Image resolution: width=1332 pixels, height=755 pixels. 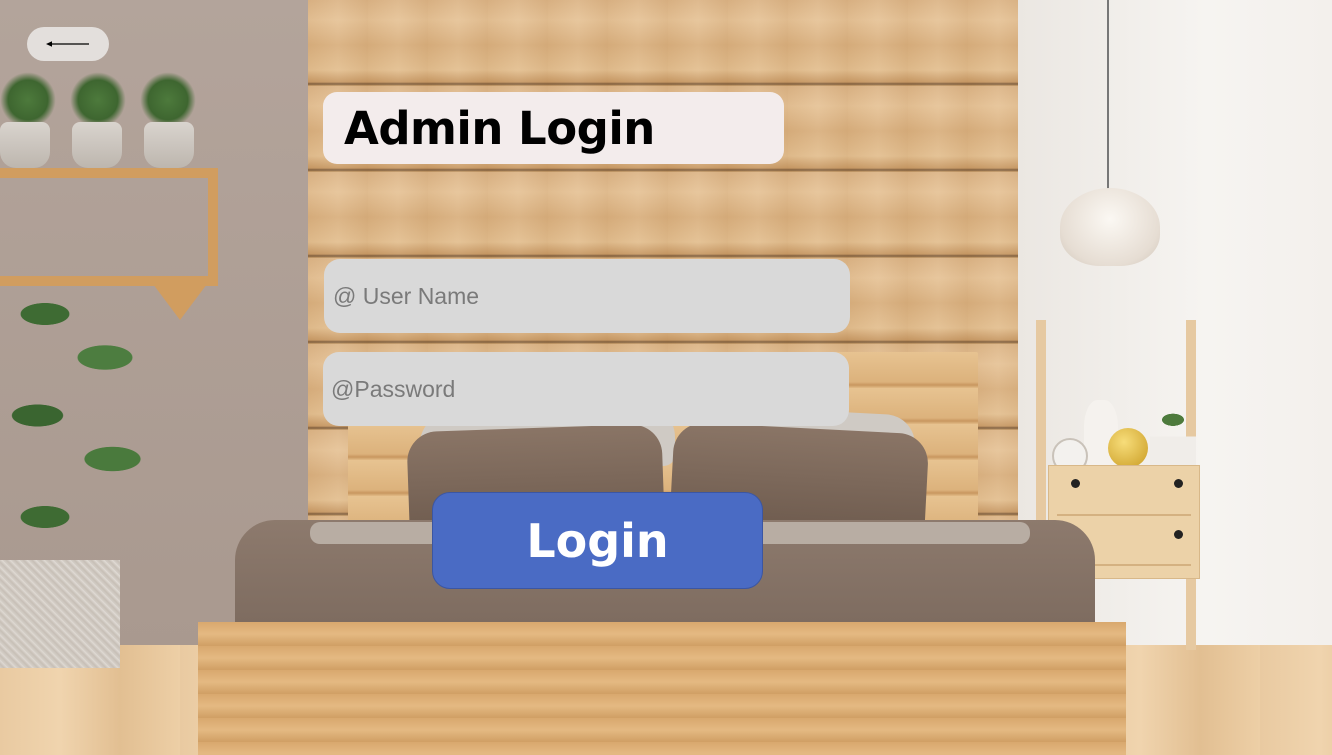 I want to click on arrow-left-icon, so click(x=67, y=44).